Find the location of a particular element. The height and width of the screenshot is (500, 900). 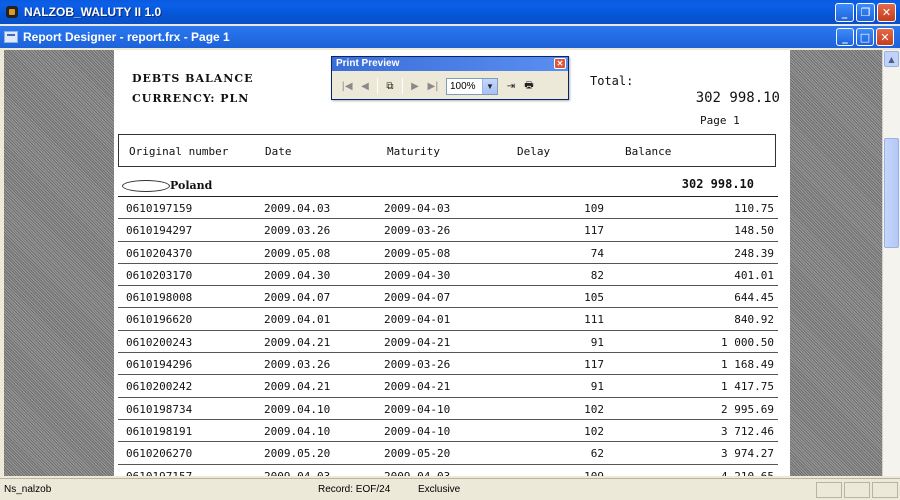

chevron-down-icon: ▼ is located at coordinates (489, 86).